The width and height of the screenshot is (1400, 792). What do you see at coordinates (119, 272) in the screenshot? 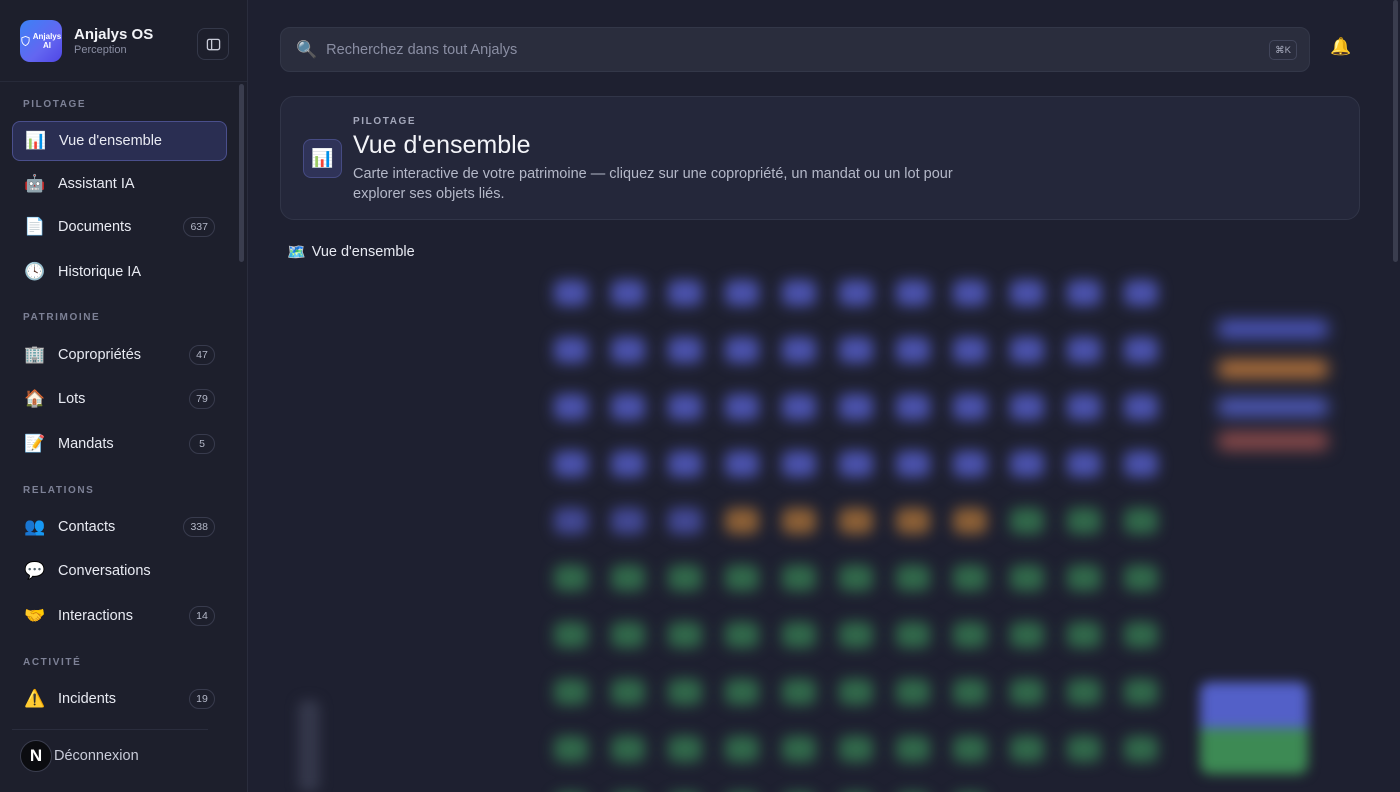
I see `sidebar-item-historique-ia: 🕓 Historique IA` at bounding box center [119, 272].